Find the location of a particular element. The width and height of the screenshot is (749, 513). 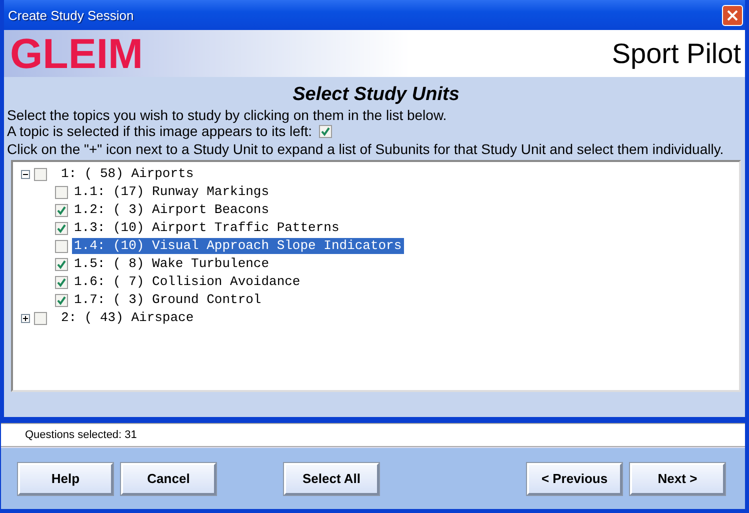

collapse-icon is located at coordinates (25, 174).